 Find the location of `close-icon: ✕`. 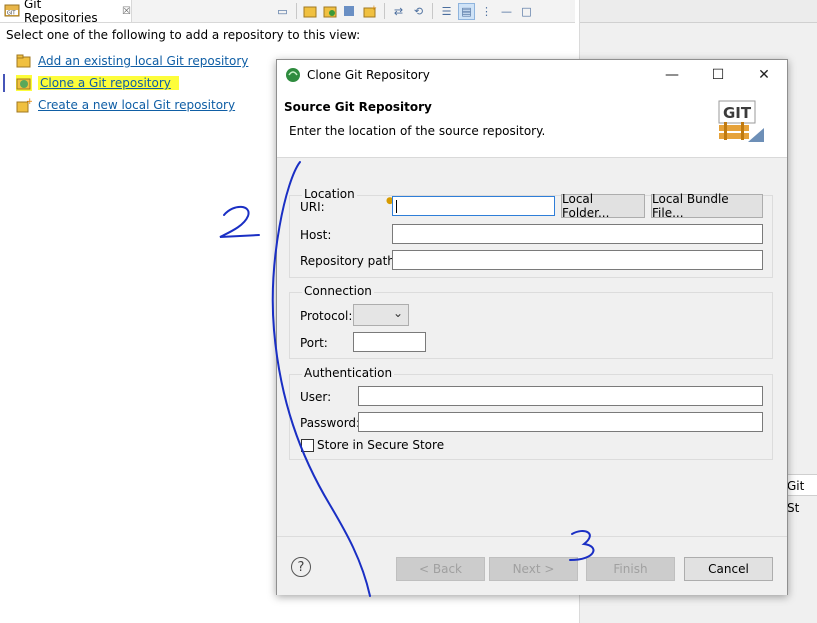

close-icon: ✕ is located at coordinates (764, 75).